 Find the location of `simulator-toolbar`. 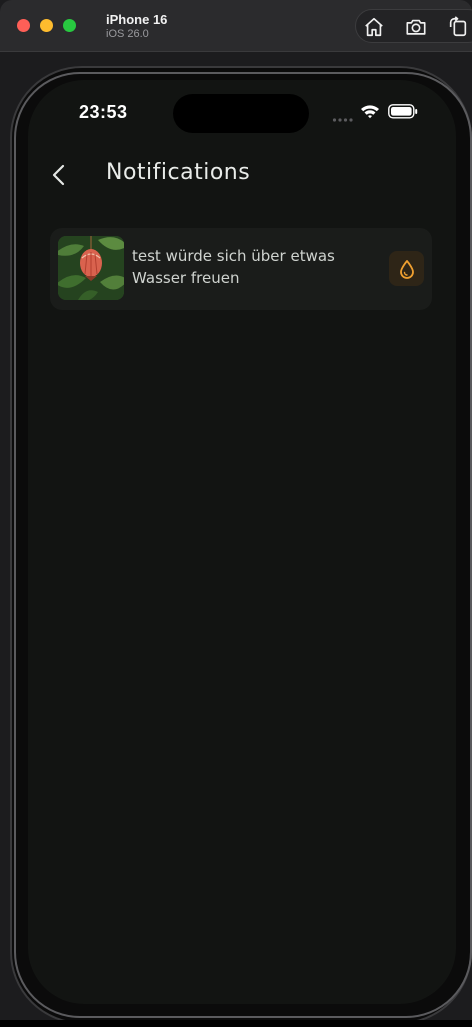

simulator-toolbar is located at coordinates (413, 26).